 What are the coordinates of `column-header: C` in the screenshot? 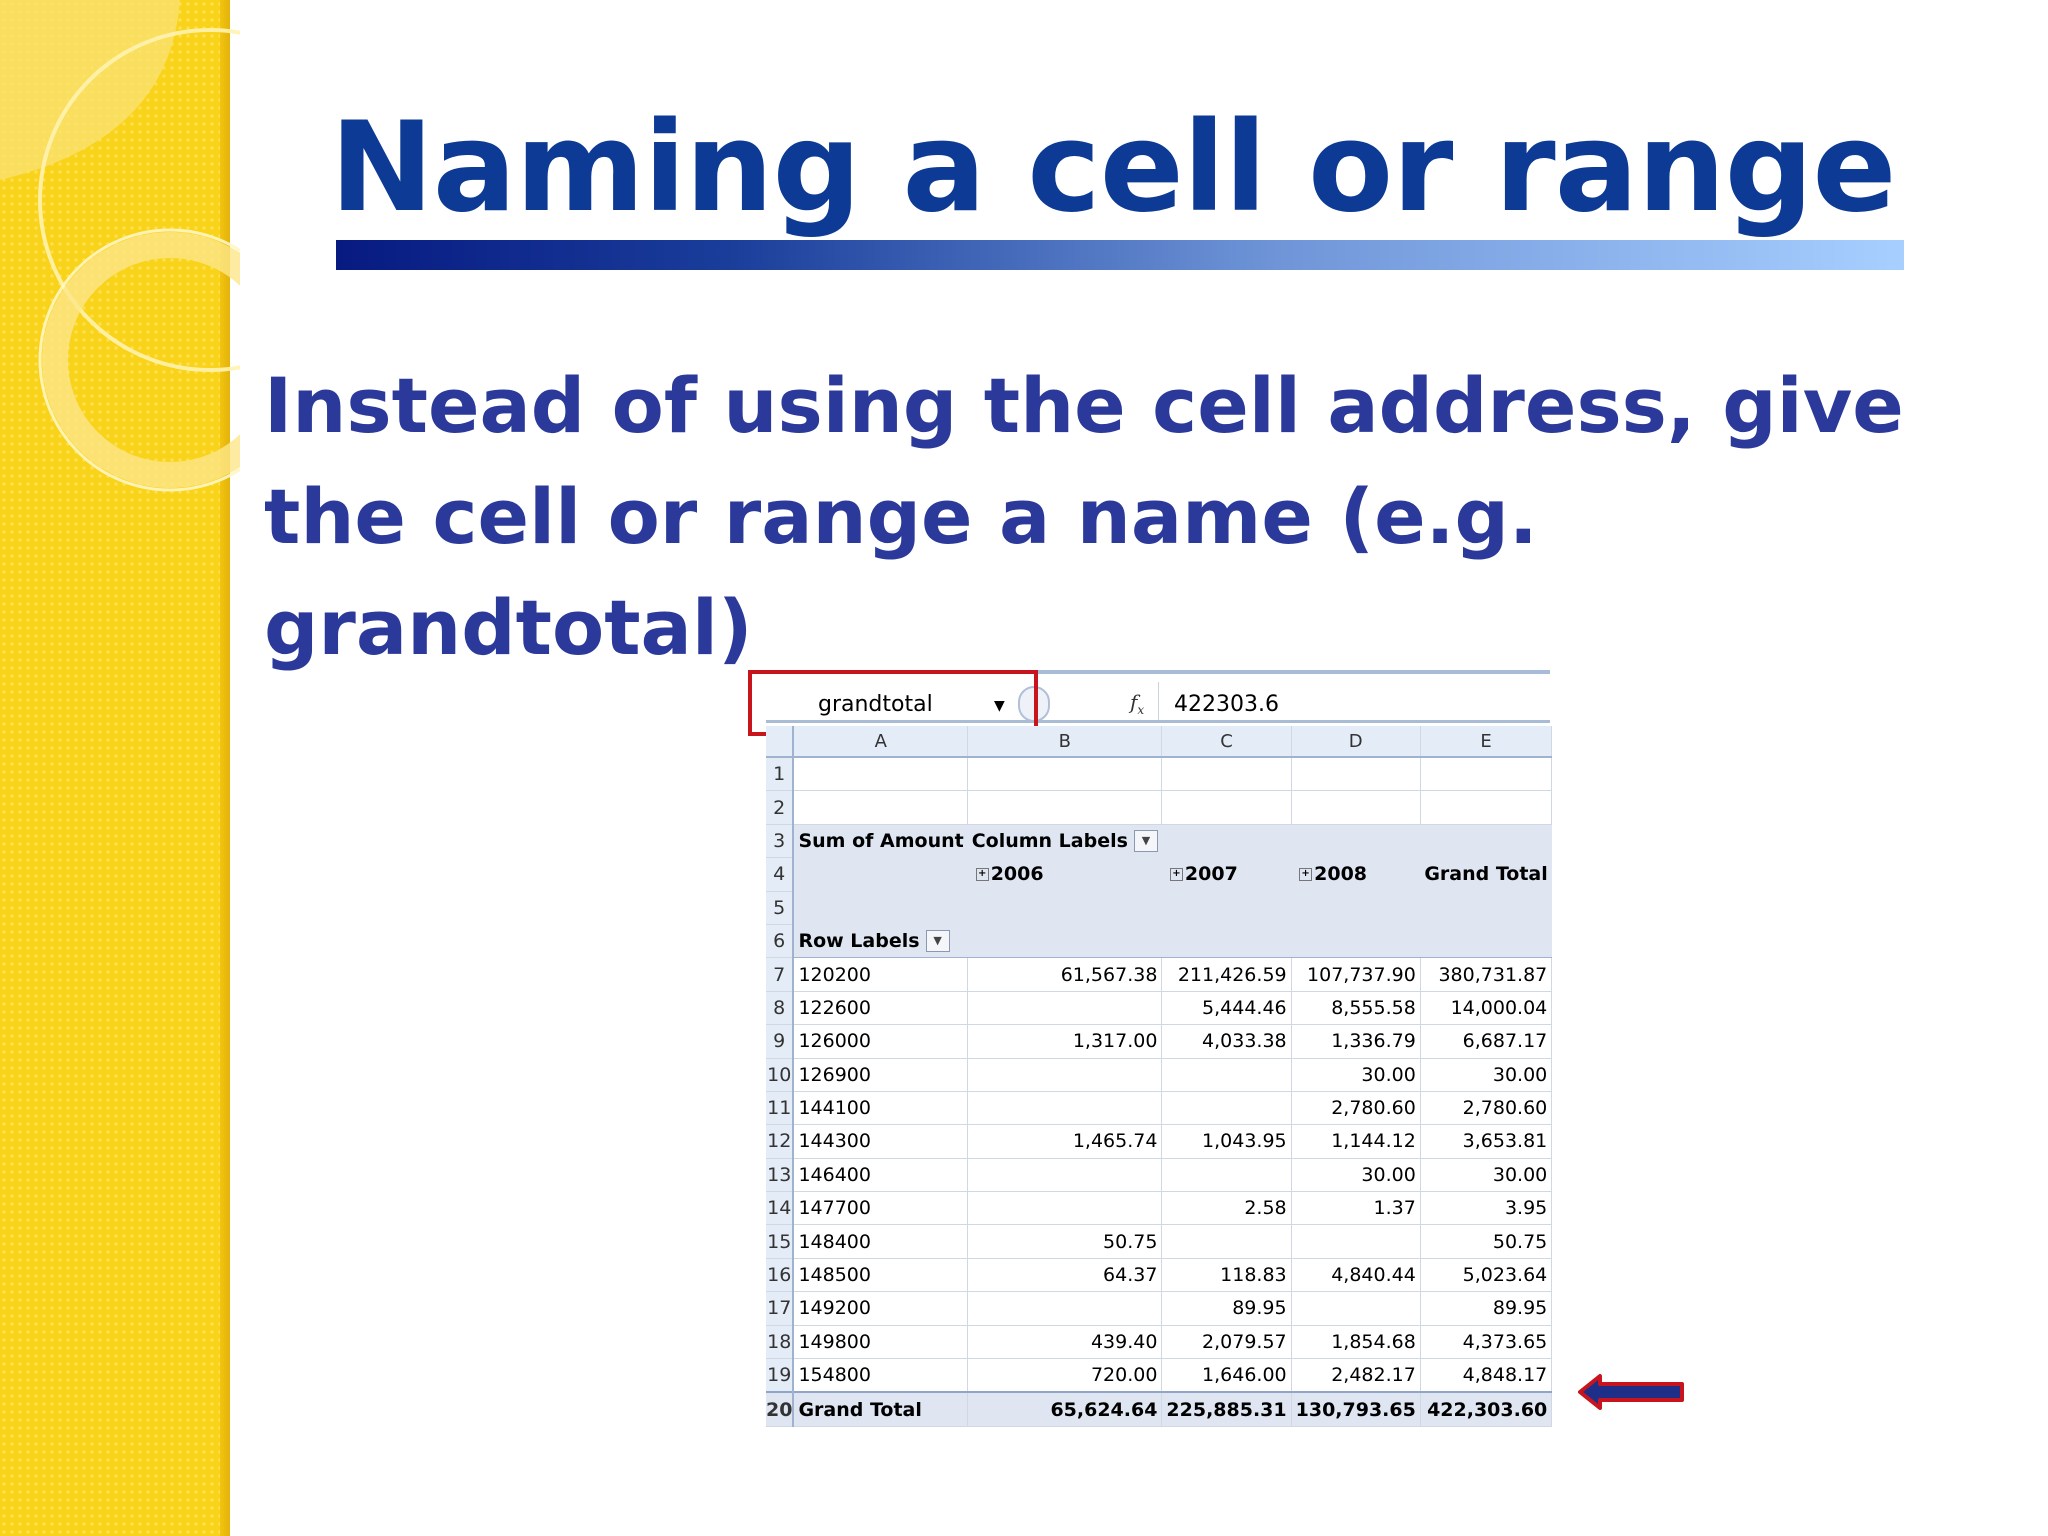 It's located at (1226, 742).